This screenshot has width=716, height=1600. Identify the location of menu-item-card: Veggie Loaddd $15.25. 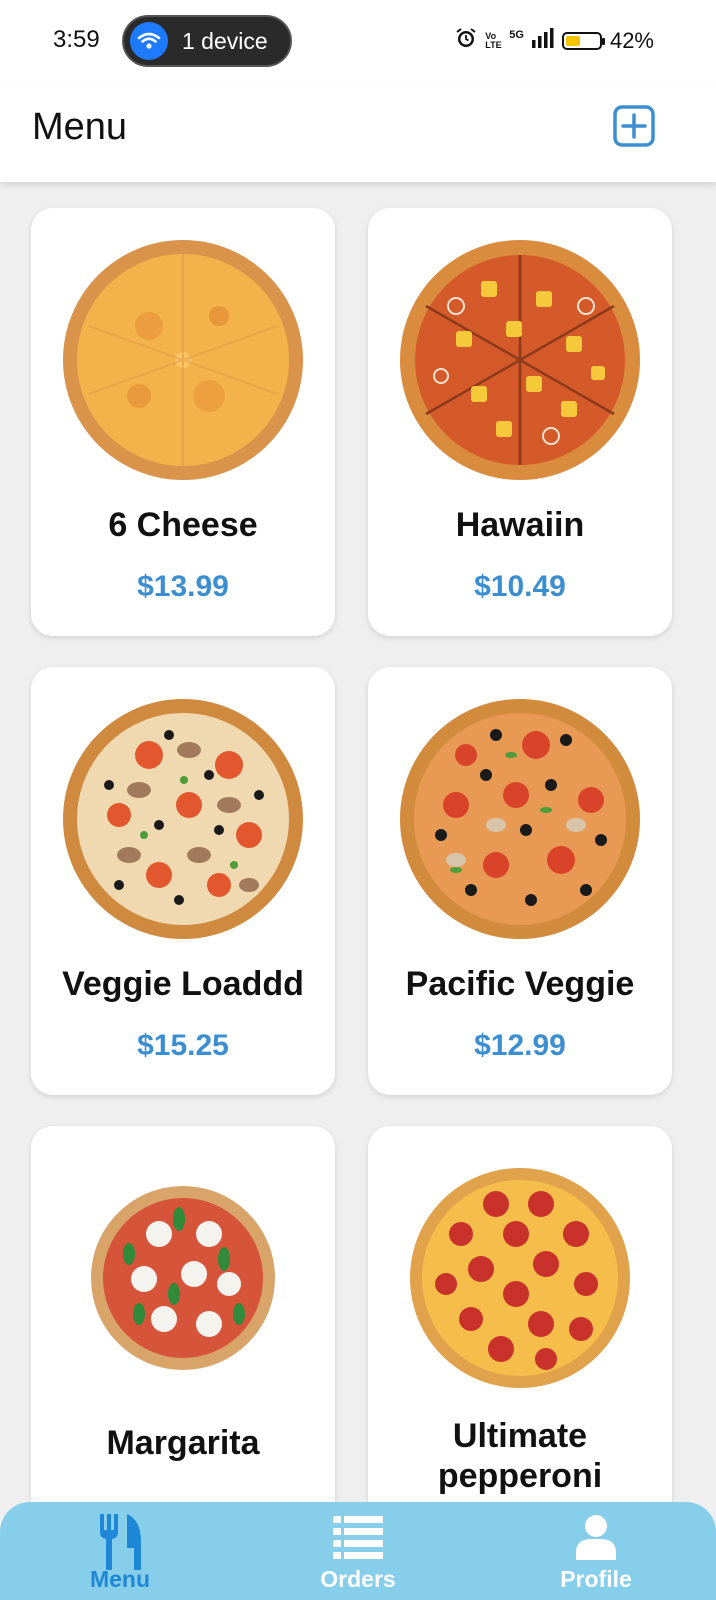
(183, 881).